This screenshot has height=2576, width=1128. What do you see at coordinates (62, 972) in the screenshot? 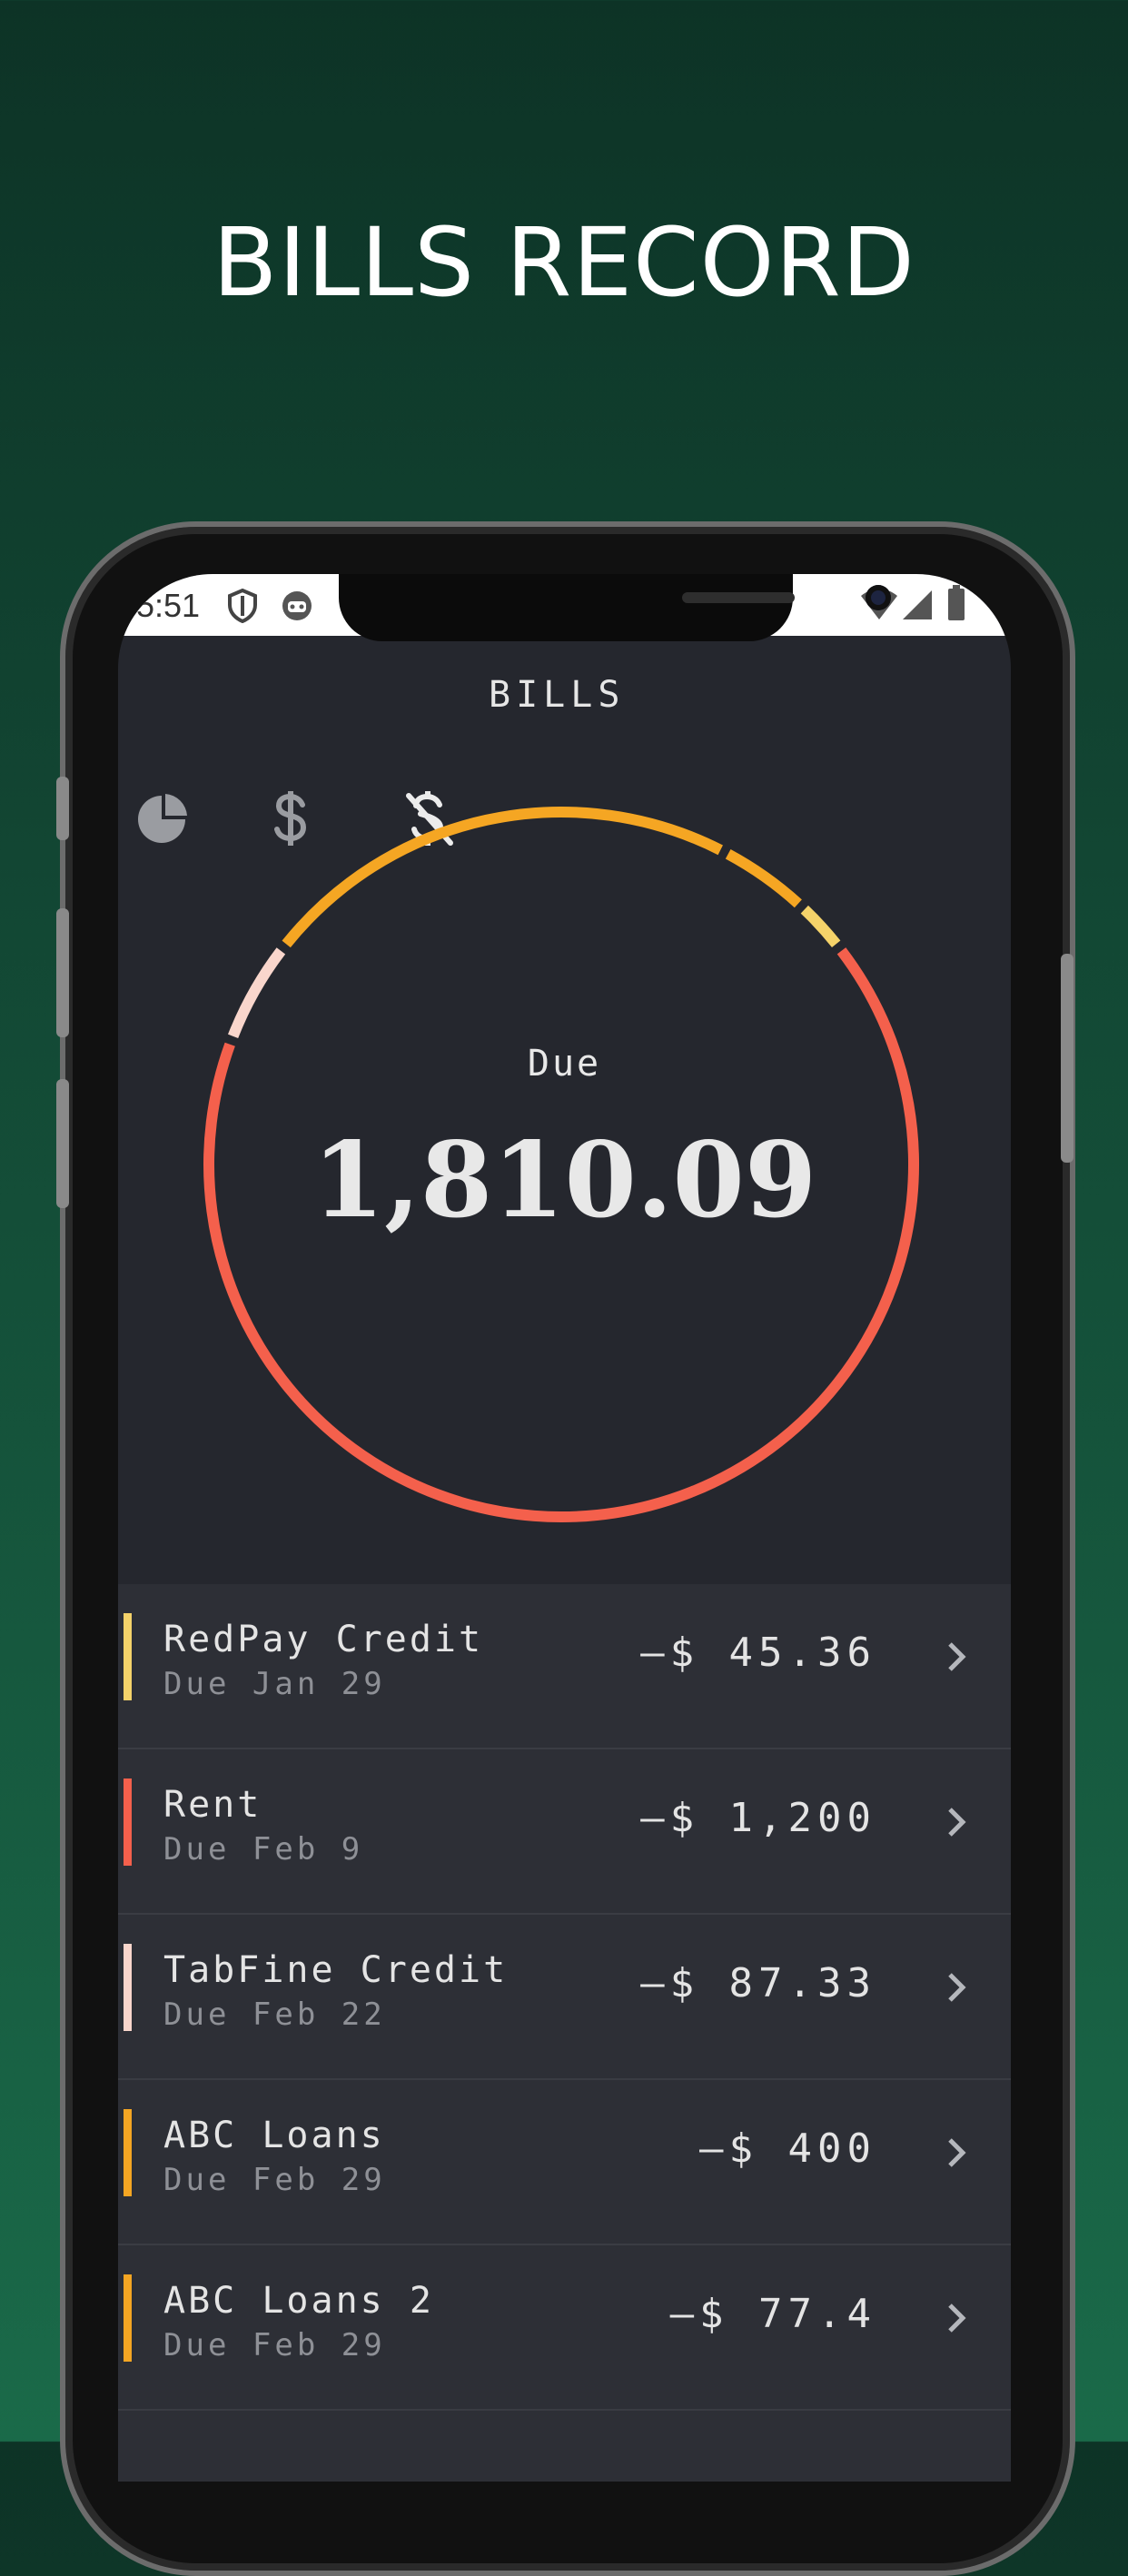
I see `phone-side-button-volume-up` at bounding box center [62, 972].